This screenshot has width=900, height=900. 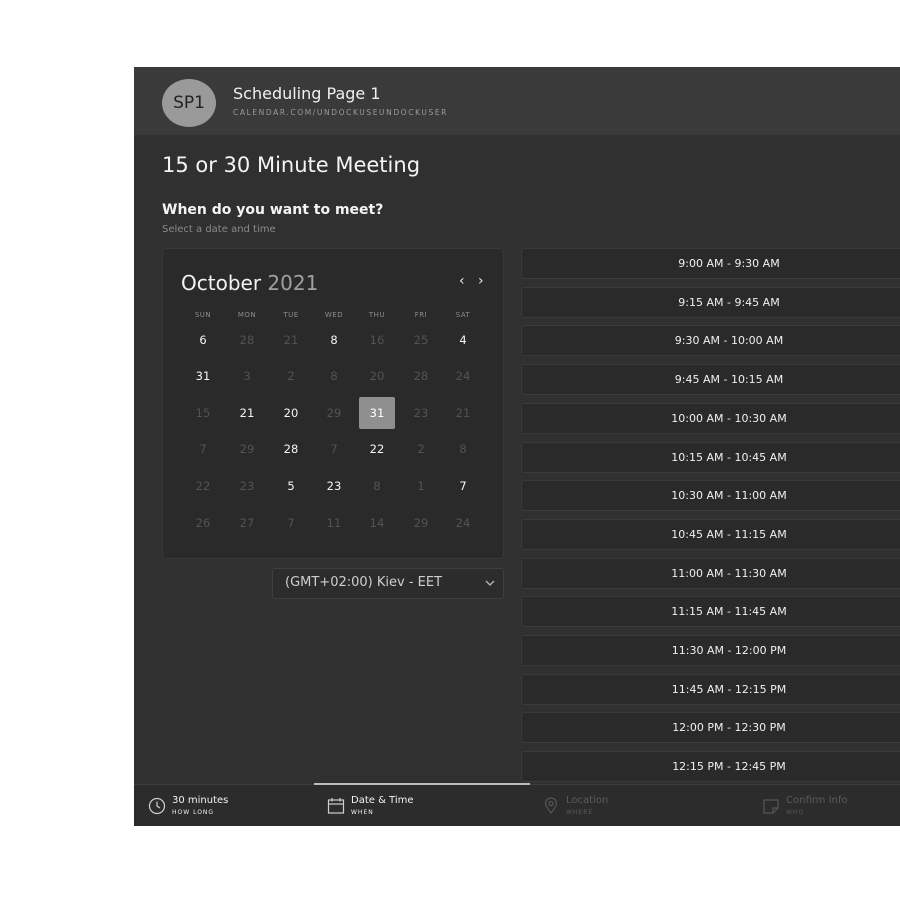 What do you see at coordinates (203, 340) in the screenshot?
I see `calendar-day: 6` at bounding box center [203, 340].